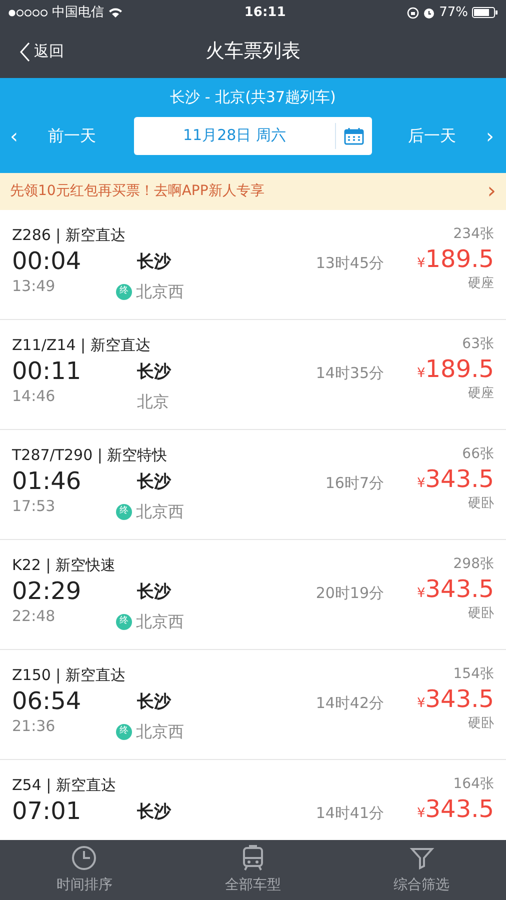 The height and width of the screenshot is (900, 506). What do you see at coordinates (253, 485) in the screenshot?
I see `train-row: T287/T290 | 新空特快 01:46 17:53 长沙 终 北京西 16时7分 66张 ¥343.5 硬卧` at bounding box center [253, 485].